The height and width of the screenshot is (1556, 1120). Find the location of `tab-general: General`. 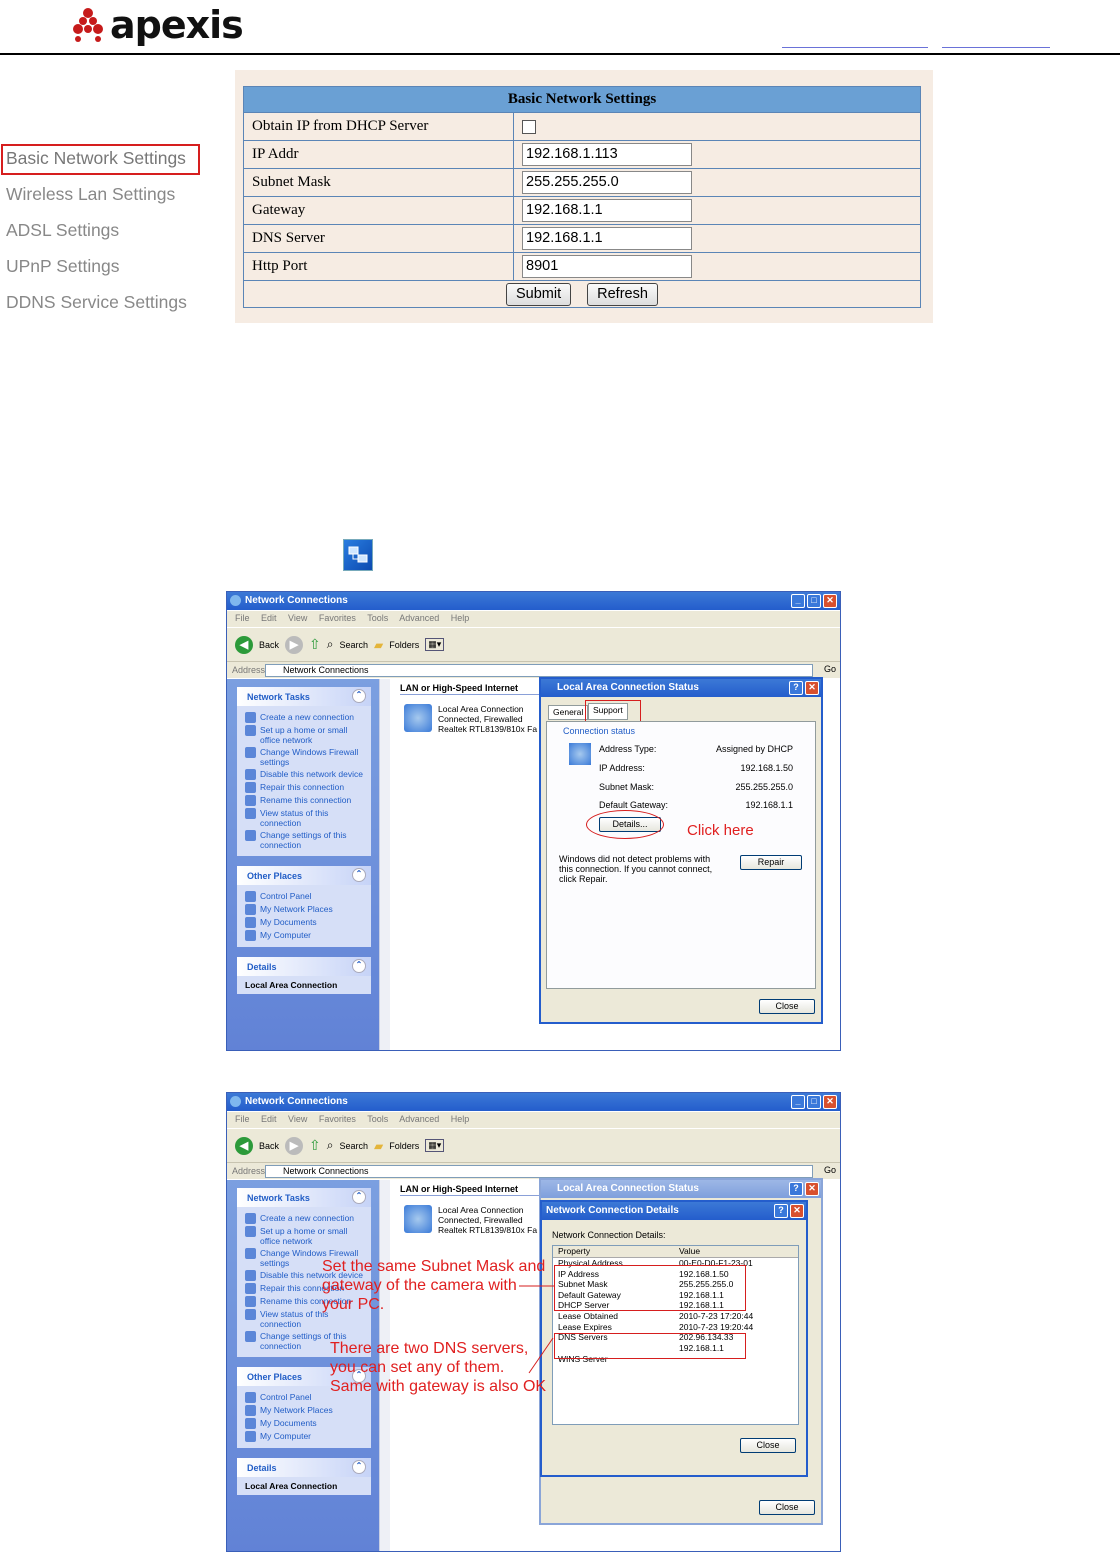

tab-general: General is located at coordinates (568, 712).